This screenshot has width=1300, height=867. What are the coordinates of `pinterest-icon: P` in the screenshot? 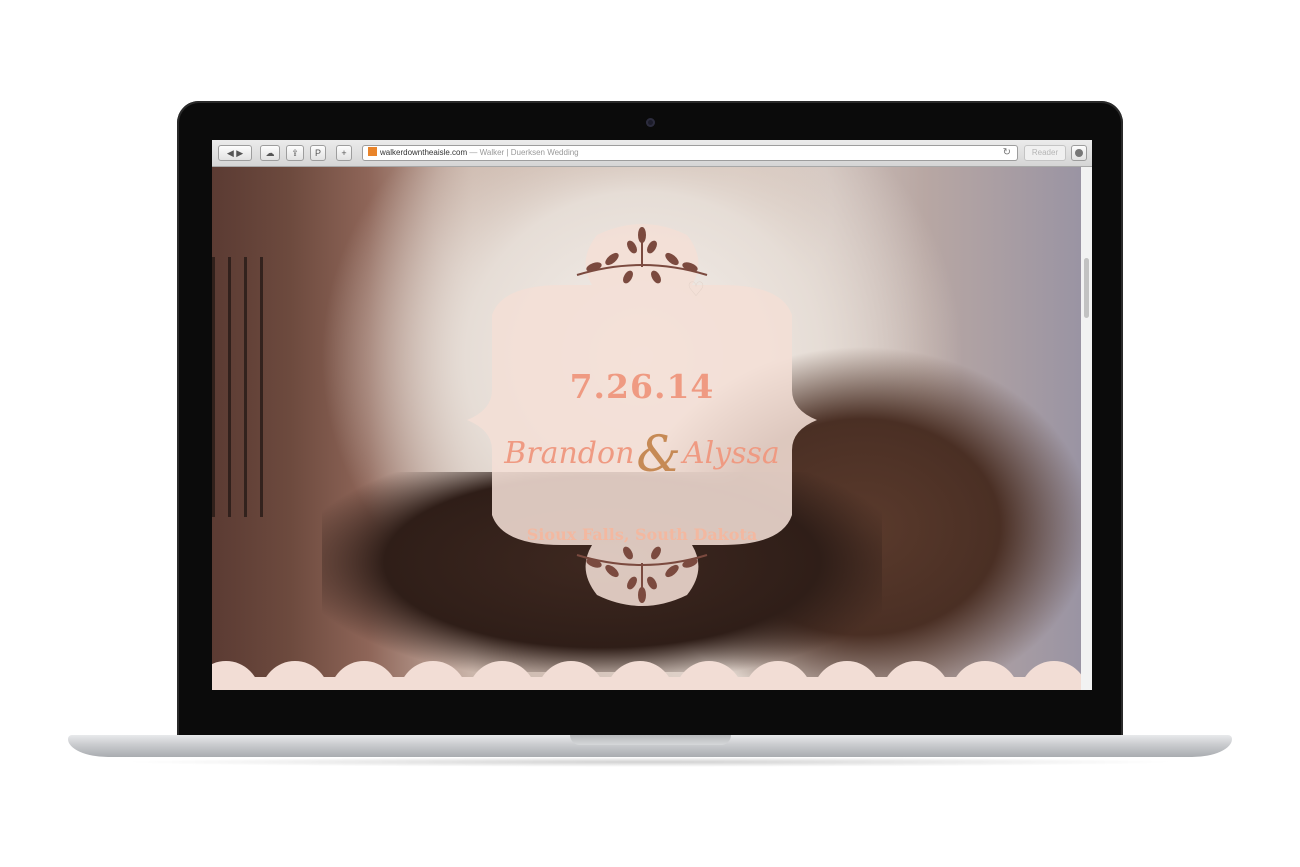 It's located at (317, 153).